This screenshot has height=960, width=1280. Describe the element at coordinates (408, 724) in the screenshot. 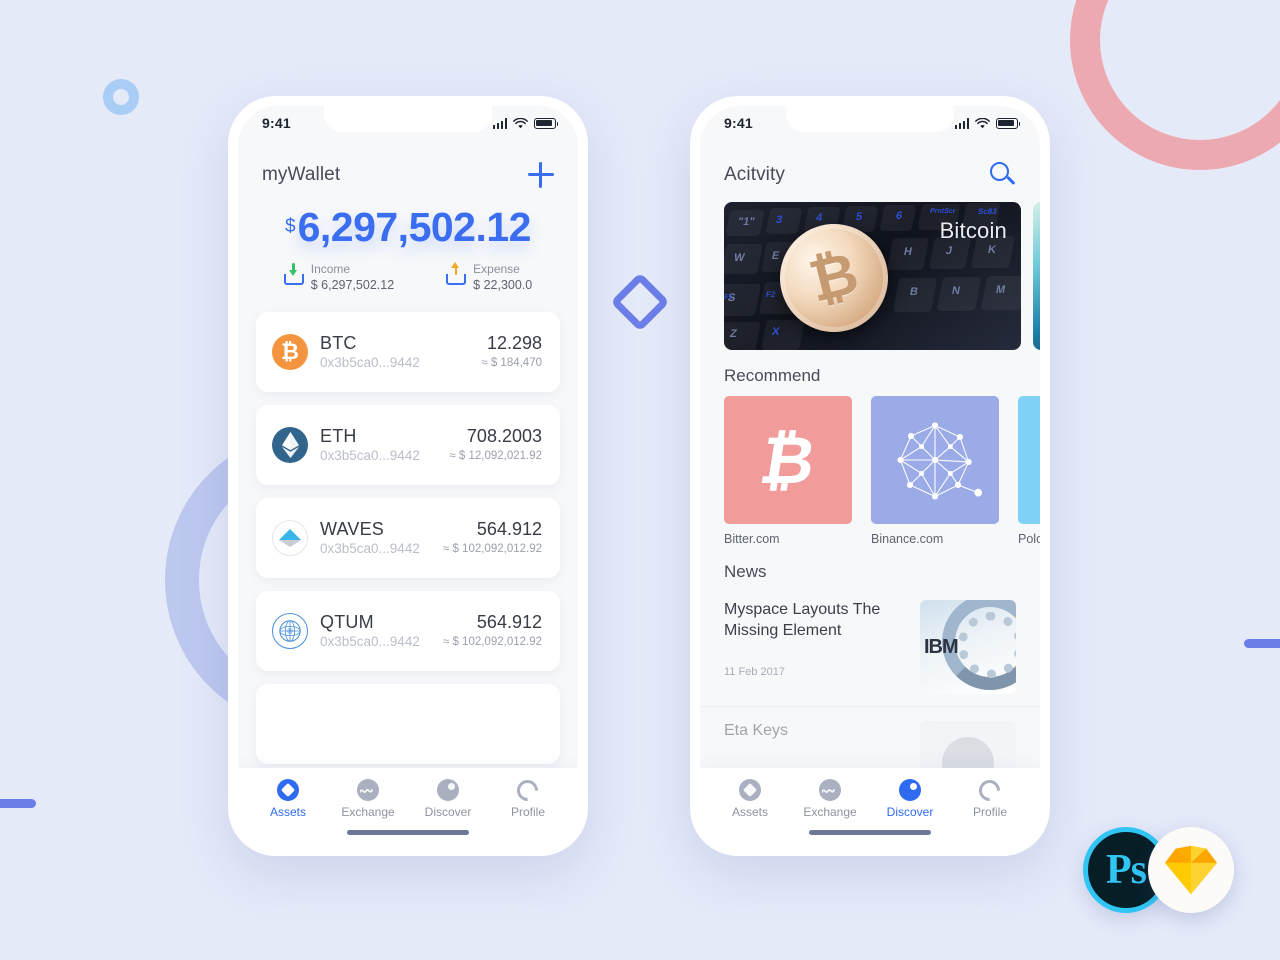

I see `table-row-partial` at that location.